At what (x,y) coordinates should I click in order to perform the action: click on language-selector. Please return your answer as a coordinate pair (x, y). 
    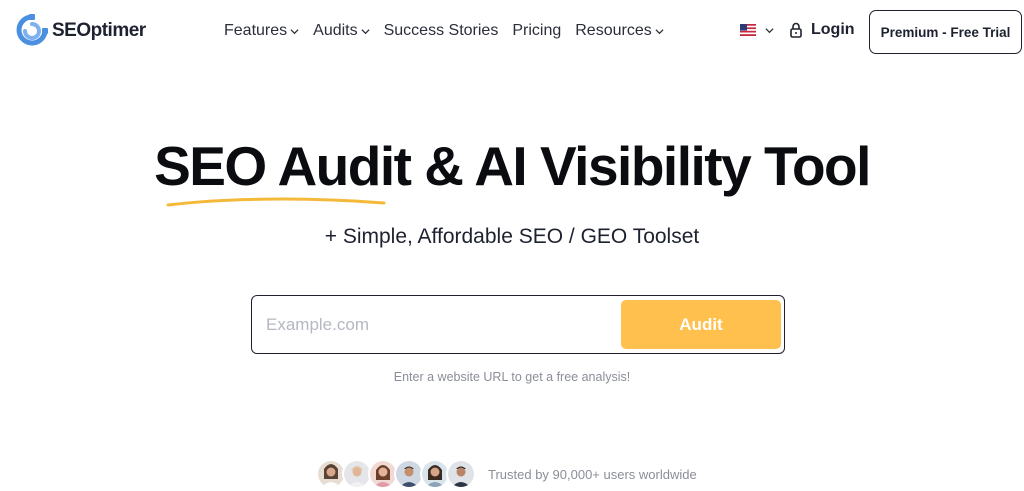
    Looking at the image, I should click on (757, 30).